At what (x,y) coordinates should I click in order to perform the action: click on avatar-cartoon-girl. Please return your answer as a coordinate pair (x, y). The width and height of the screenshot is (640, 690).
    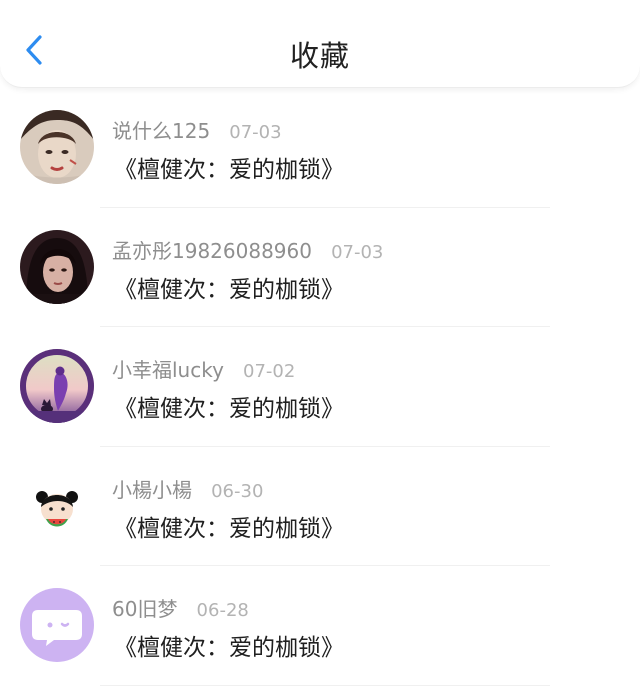
    Looking at the image, I should click on (57, 505).